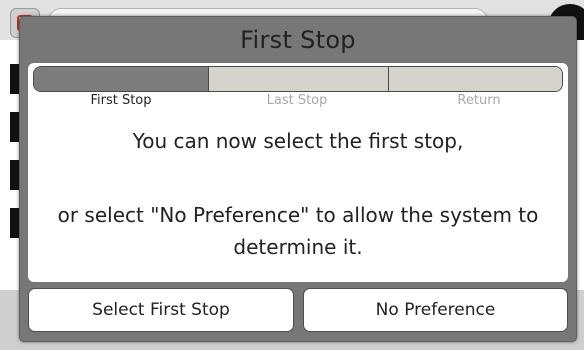 Image resolution: width=584 pixels, height=350 pixels. What do you see at coordinates (298, 40) in the screenshot?
I see `dialog-title: First Stop` at bounding box center [298, 40].